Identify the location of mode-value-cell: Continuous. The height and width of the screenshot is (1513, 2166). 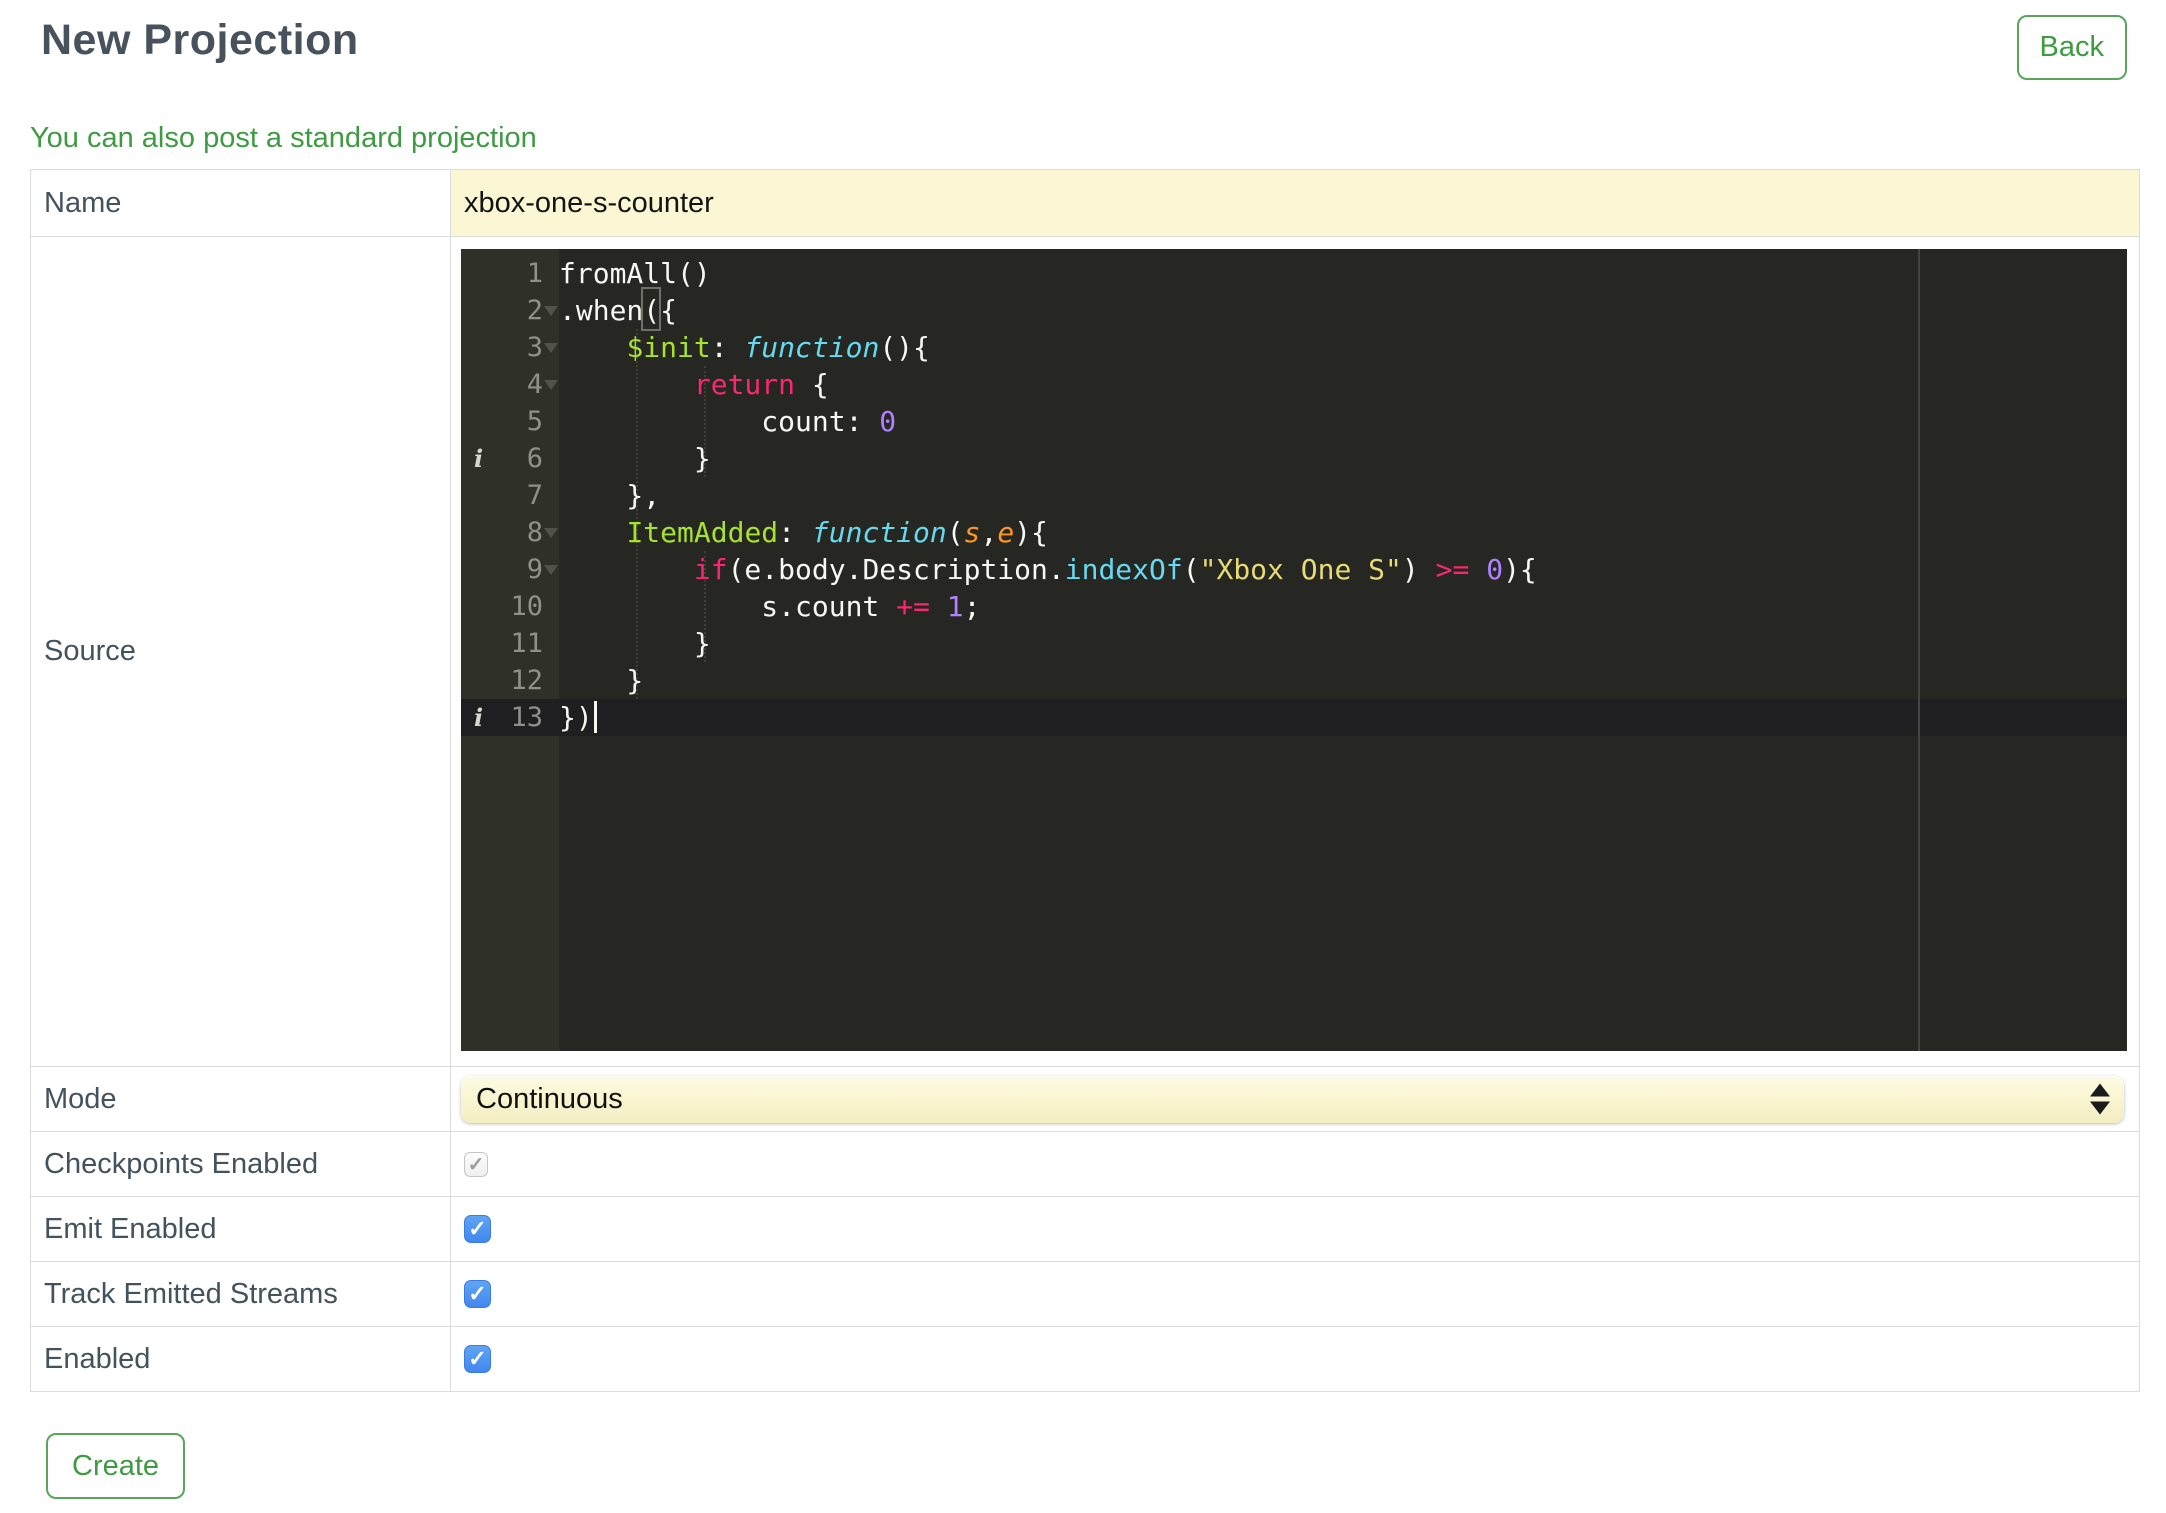
(1295, 1099).